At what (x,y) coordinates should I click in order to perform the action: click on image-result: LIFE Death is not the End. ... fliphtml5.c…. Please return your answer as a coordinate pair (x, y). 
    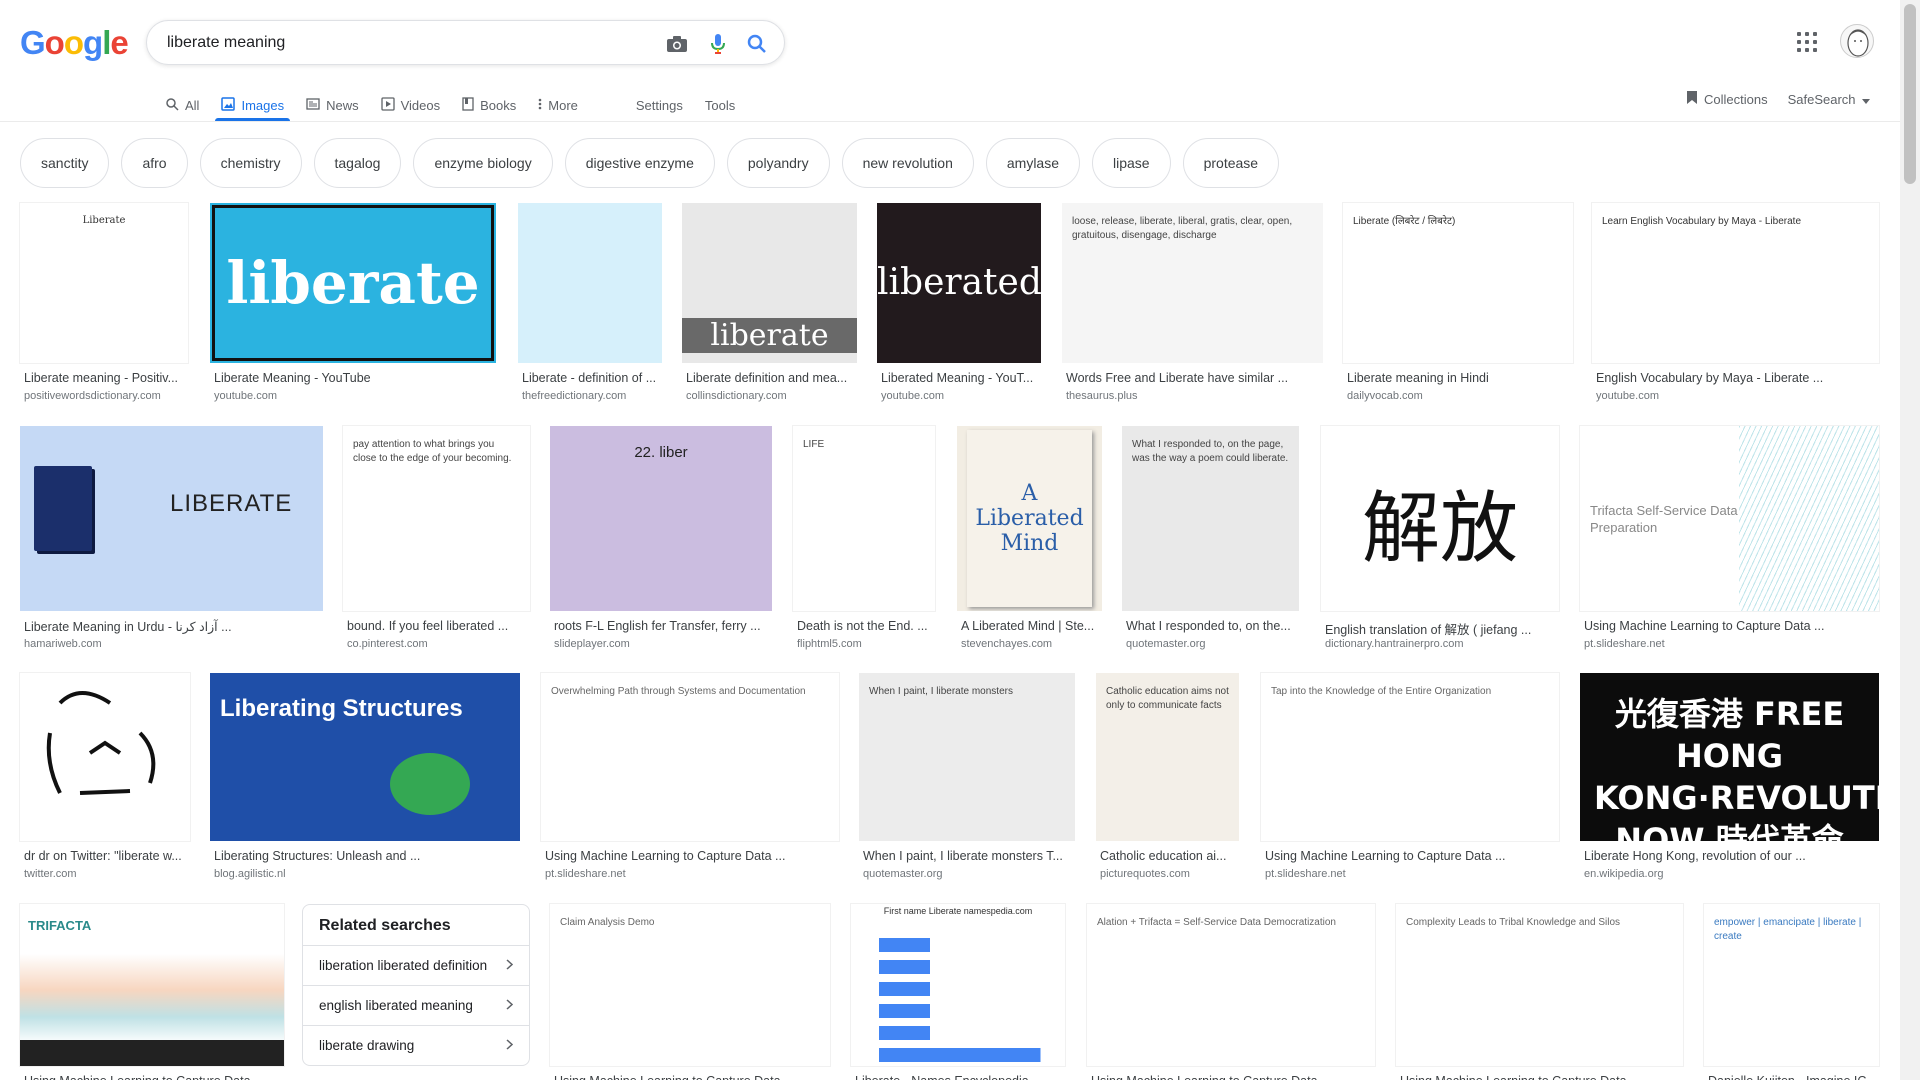
    Looking at the image, I should click on (864, 538).